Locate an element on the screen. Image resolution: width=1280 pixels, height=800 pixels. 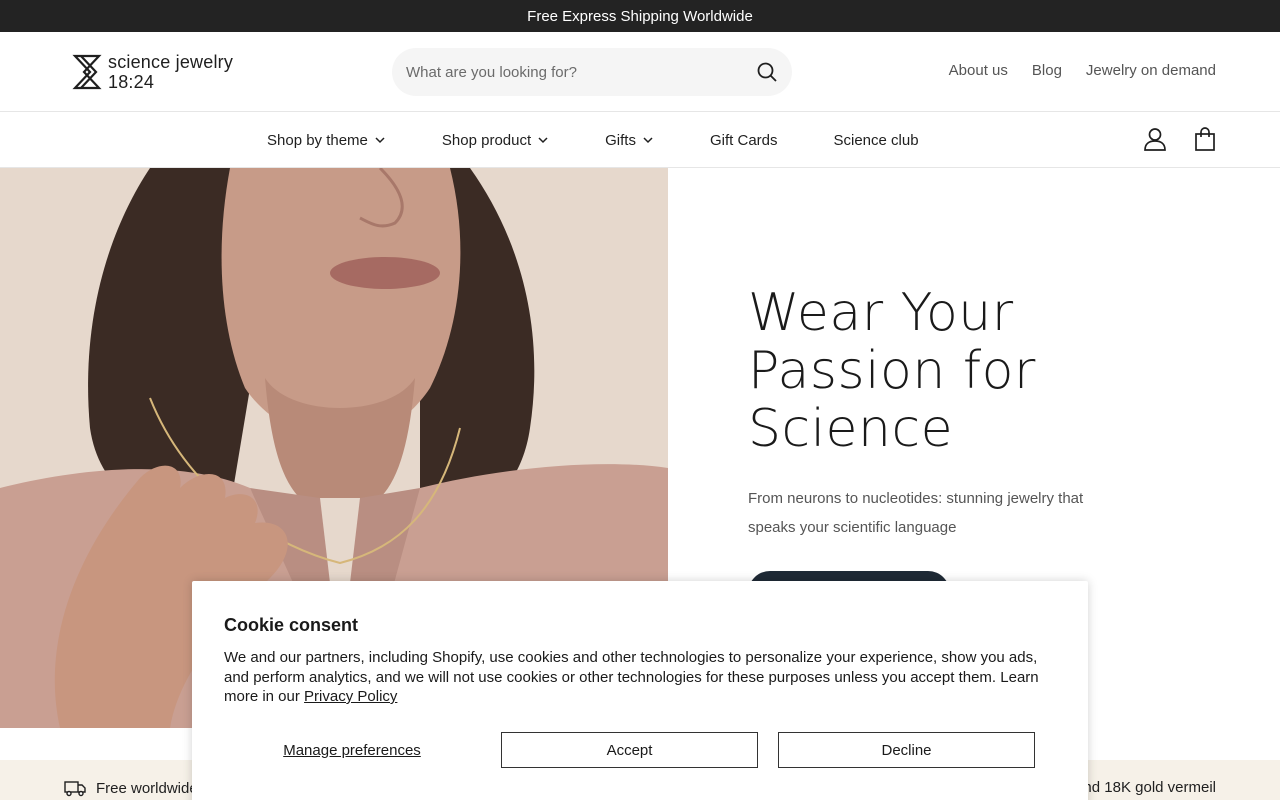
account-icon is located at coordinates (1155, 139).